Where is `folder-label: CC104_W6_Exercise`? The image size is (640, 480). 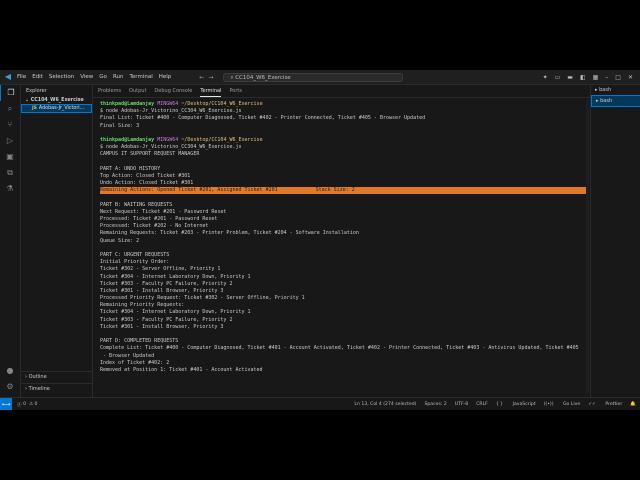 folder-label: CC104_W6_Exercise is located at coordinates (57, 100).